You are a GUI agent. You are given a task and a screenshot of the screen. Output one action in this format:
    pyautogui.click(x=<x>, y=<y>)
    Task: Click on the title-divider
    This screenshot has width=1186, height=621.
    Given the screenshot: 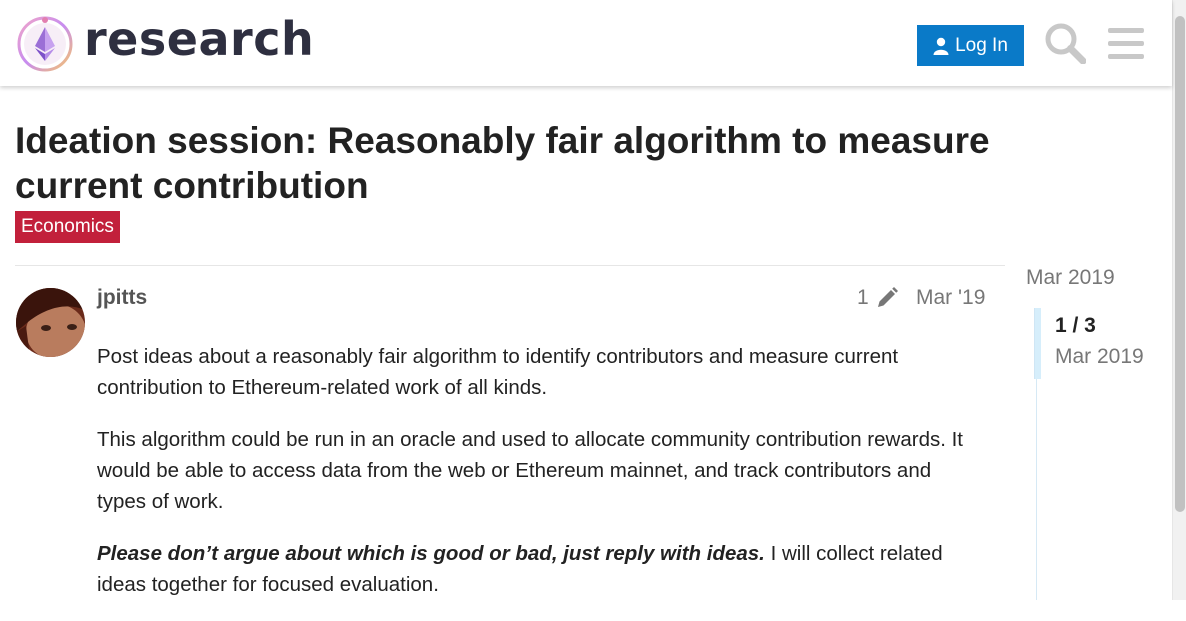 What is the action you would take?
    pyautogui.click(x=510, y=265)
    